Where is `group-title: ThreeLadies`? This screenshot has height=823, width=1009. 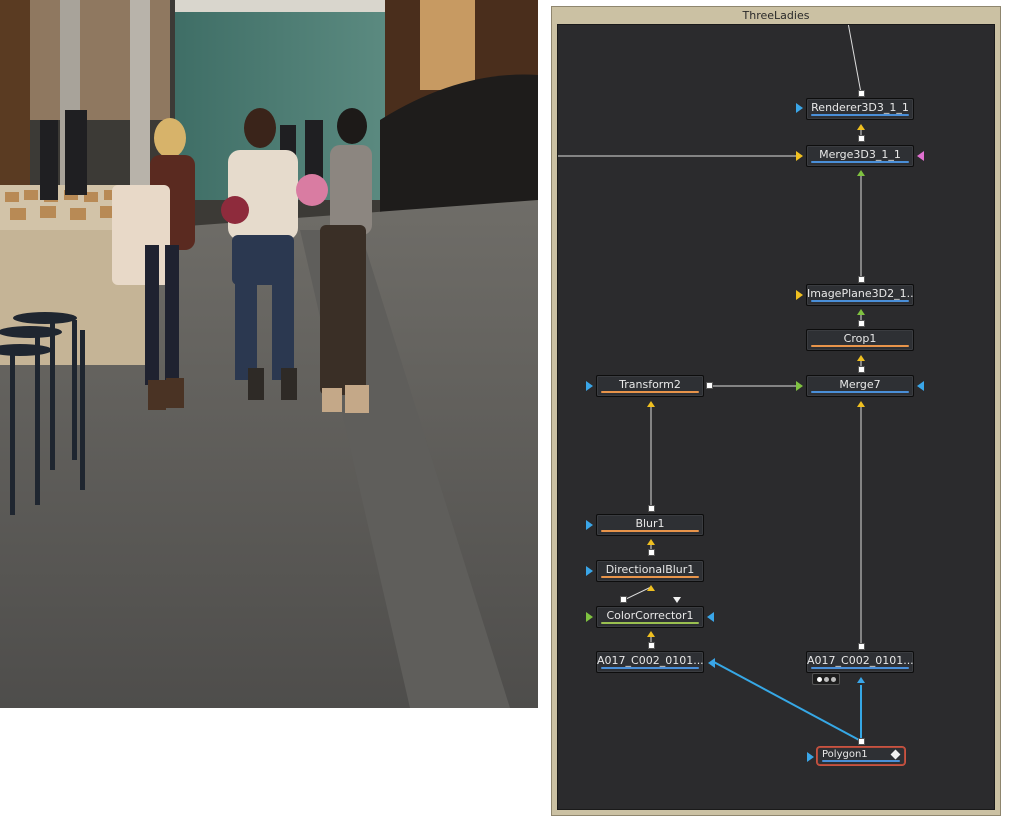 group-title: ThreeLadies is located at coordinates (776, 16).